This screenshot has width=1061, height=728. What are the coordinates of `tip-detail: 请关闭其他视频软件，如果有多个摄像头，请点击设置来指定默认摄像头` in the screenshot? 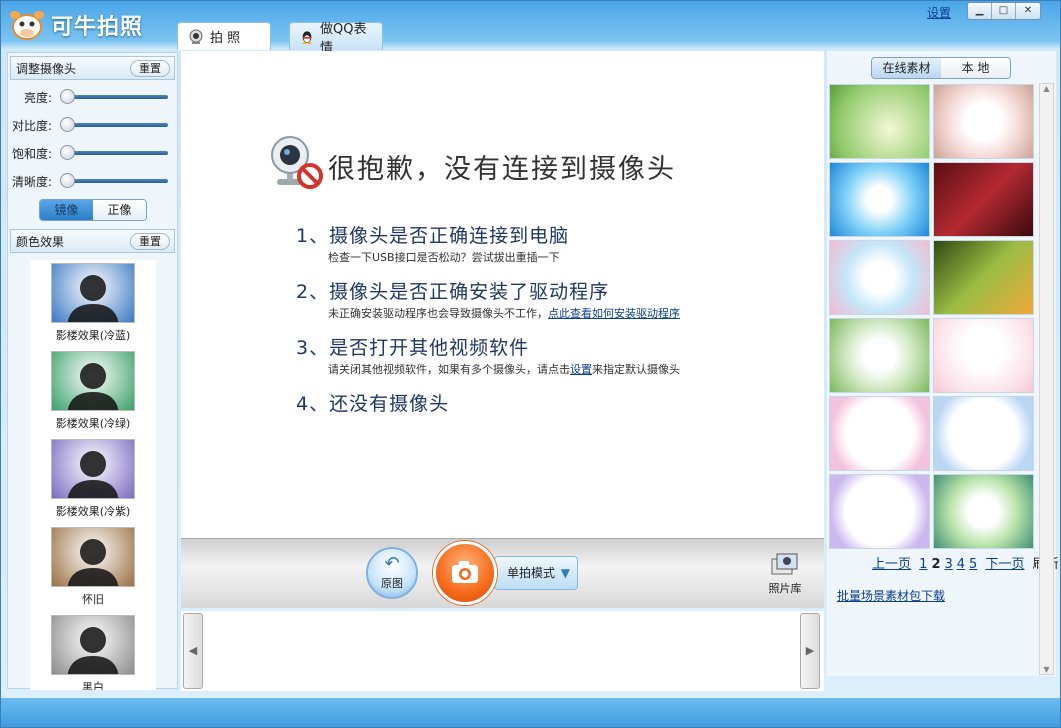 It's located at (504, 369).